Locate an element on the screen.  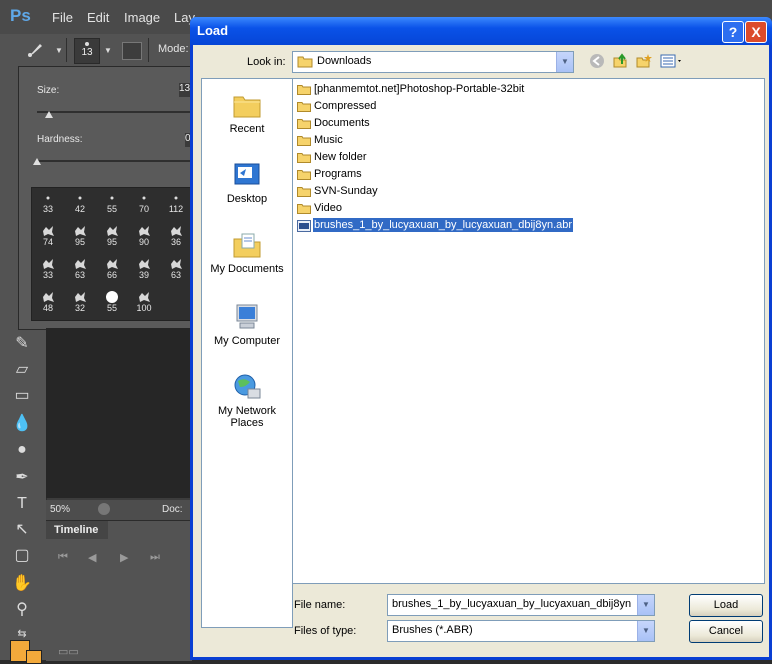
new-folder-icon is located at coordinates (644, 62).